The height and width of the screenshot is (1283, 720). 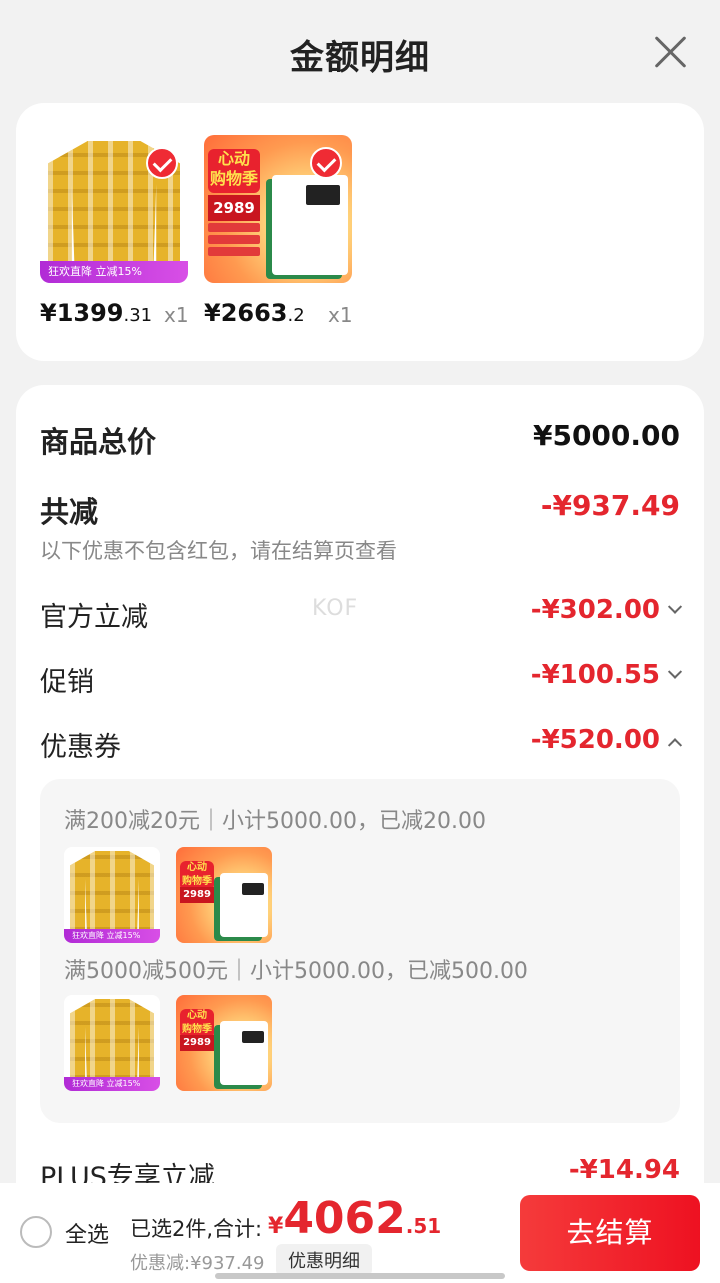 I want to click on coupon-line-1: 满200减20元｜小计5000.00，已减20.00, so click(x=275, y=821).